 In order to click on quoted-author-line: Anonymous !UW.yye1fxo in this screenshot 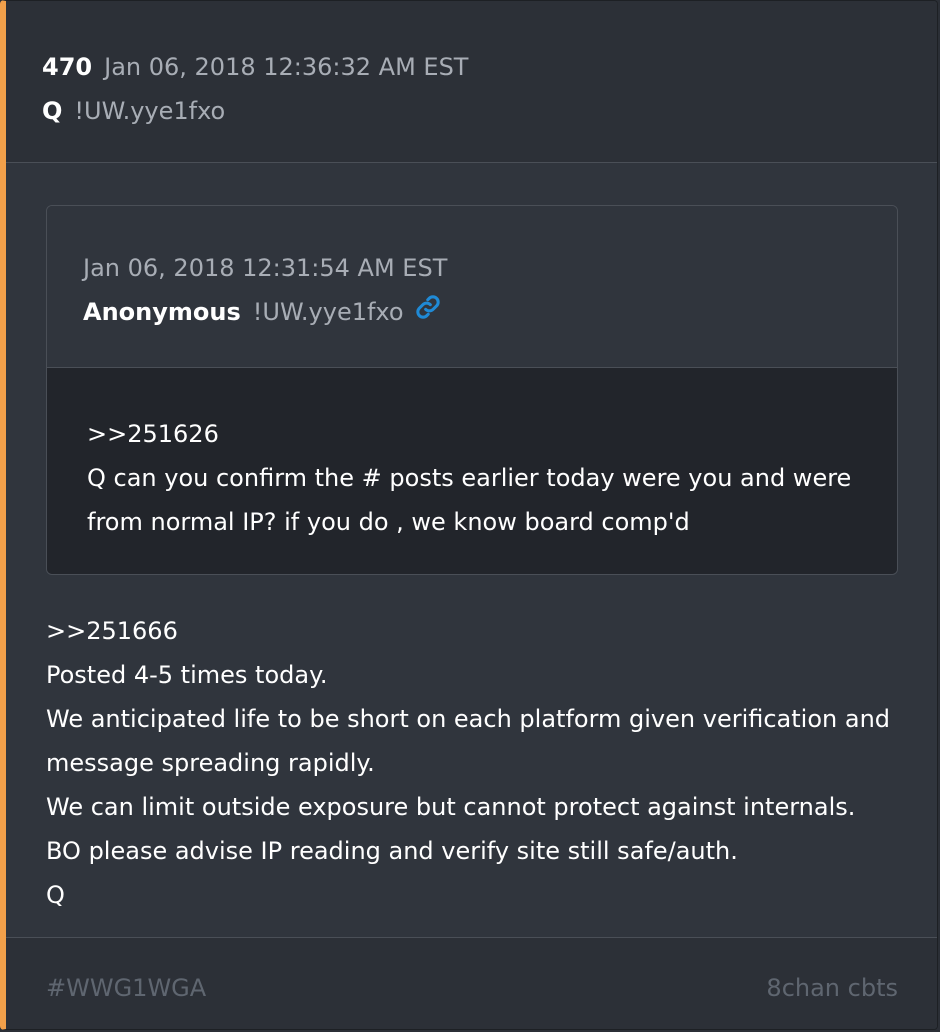, I will do `click(490, 312)`.